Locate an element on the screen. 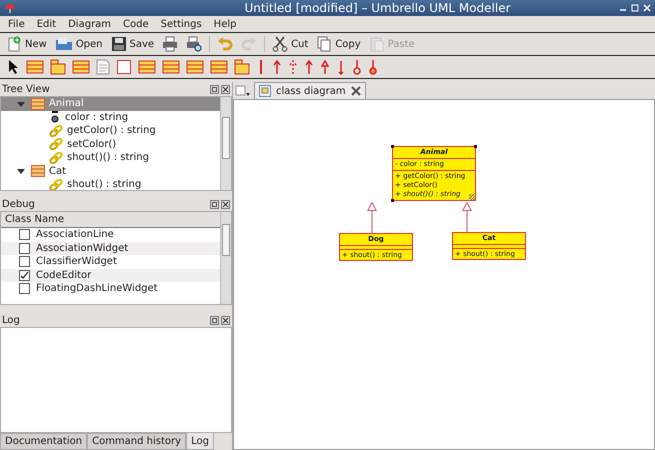 Image resolution: width=655 pixels, height=450 pixels. tree-item: color : string is located at coordinates (110, 117).